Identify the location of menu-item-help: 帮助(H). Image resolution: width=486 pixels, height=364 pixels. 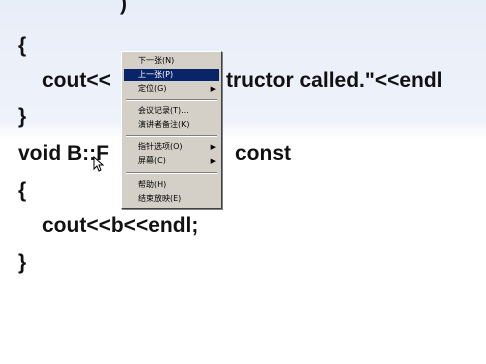
(171, 185).